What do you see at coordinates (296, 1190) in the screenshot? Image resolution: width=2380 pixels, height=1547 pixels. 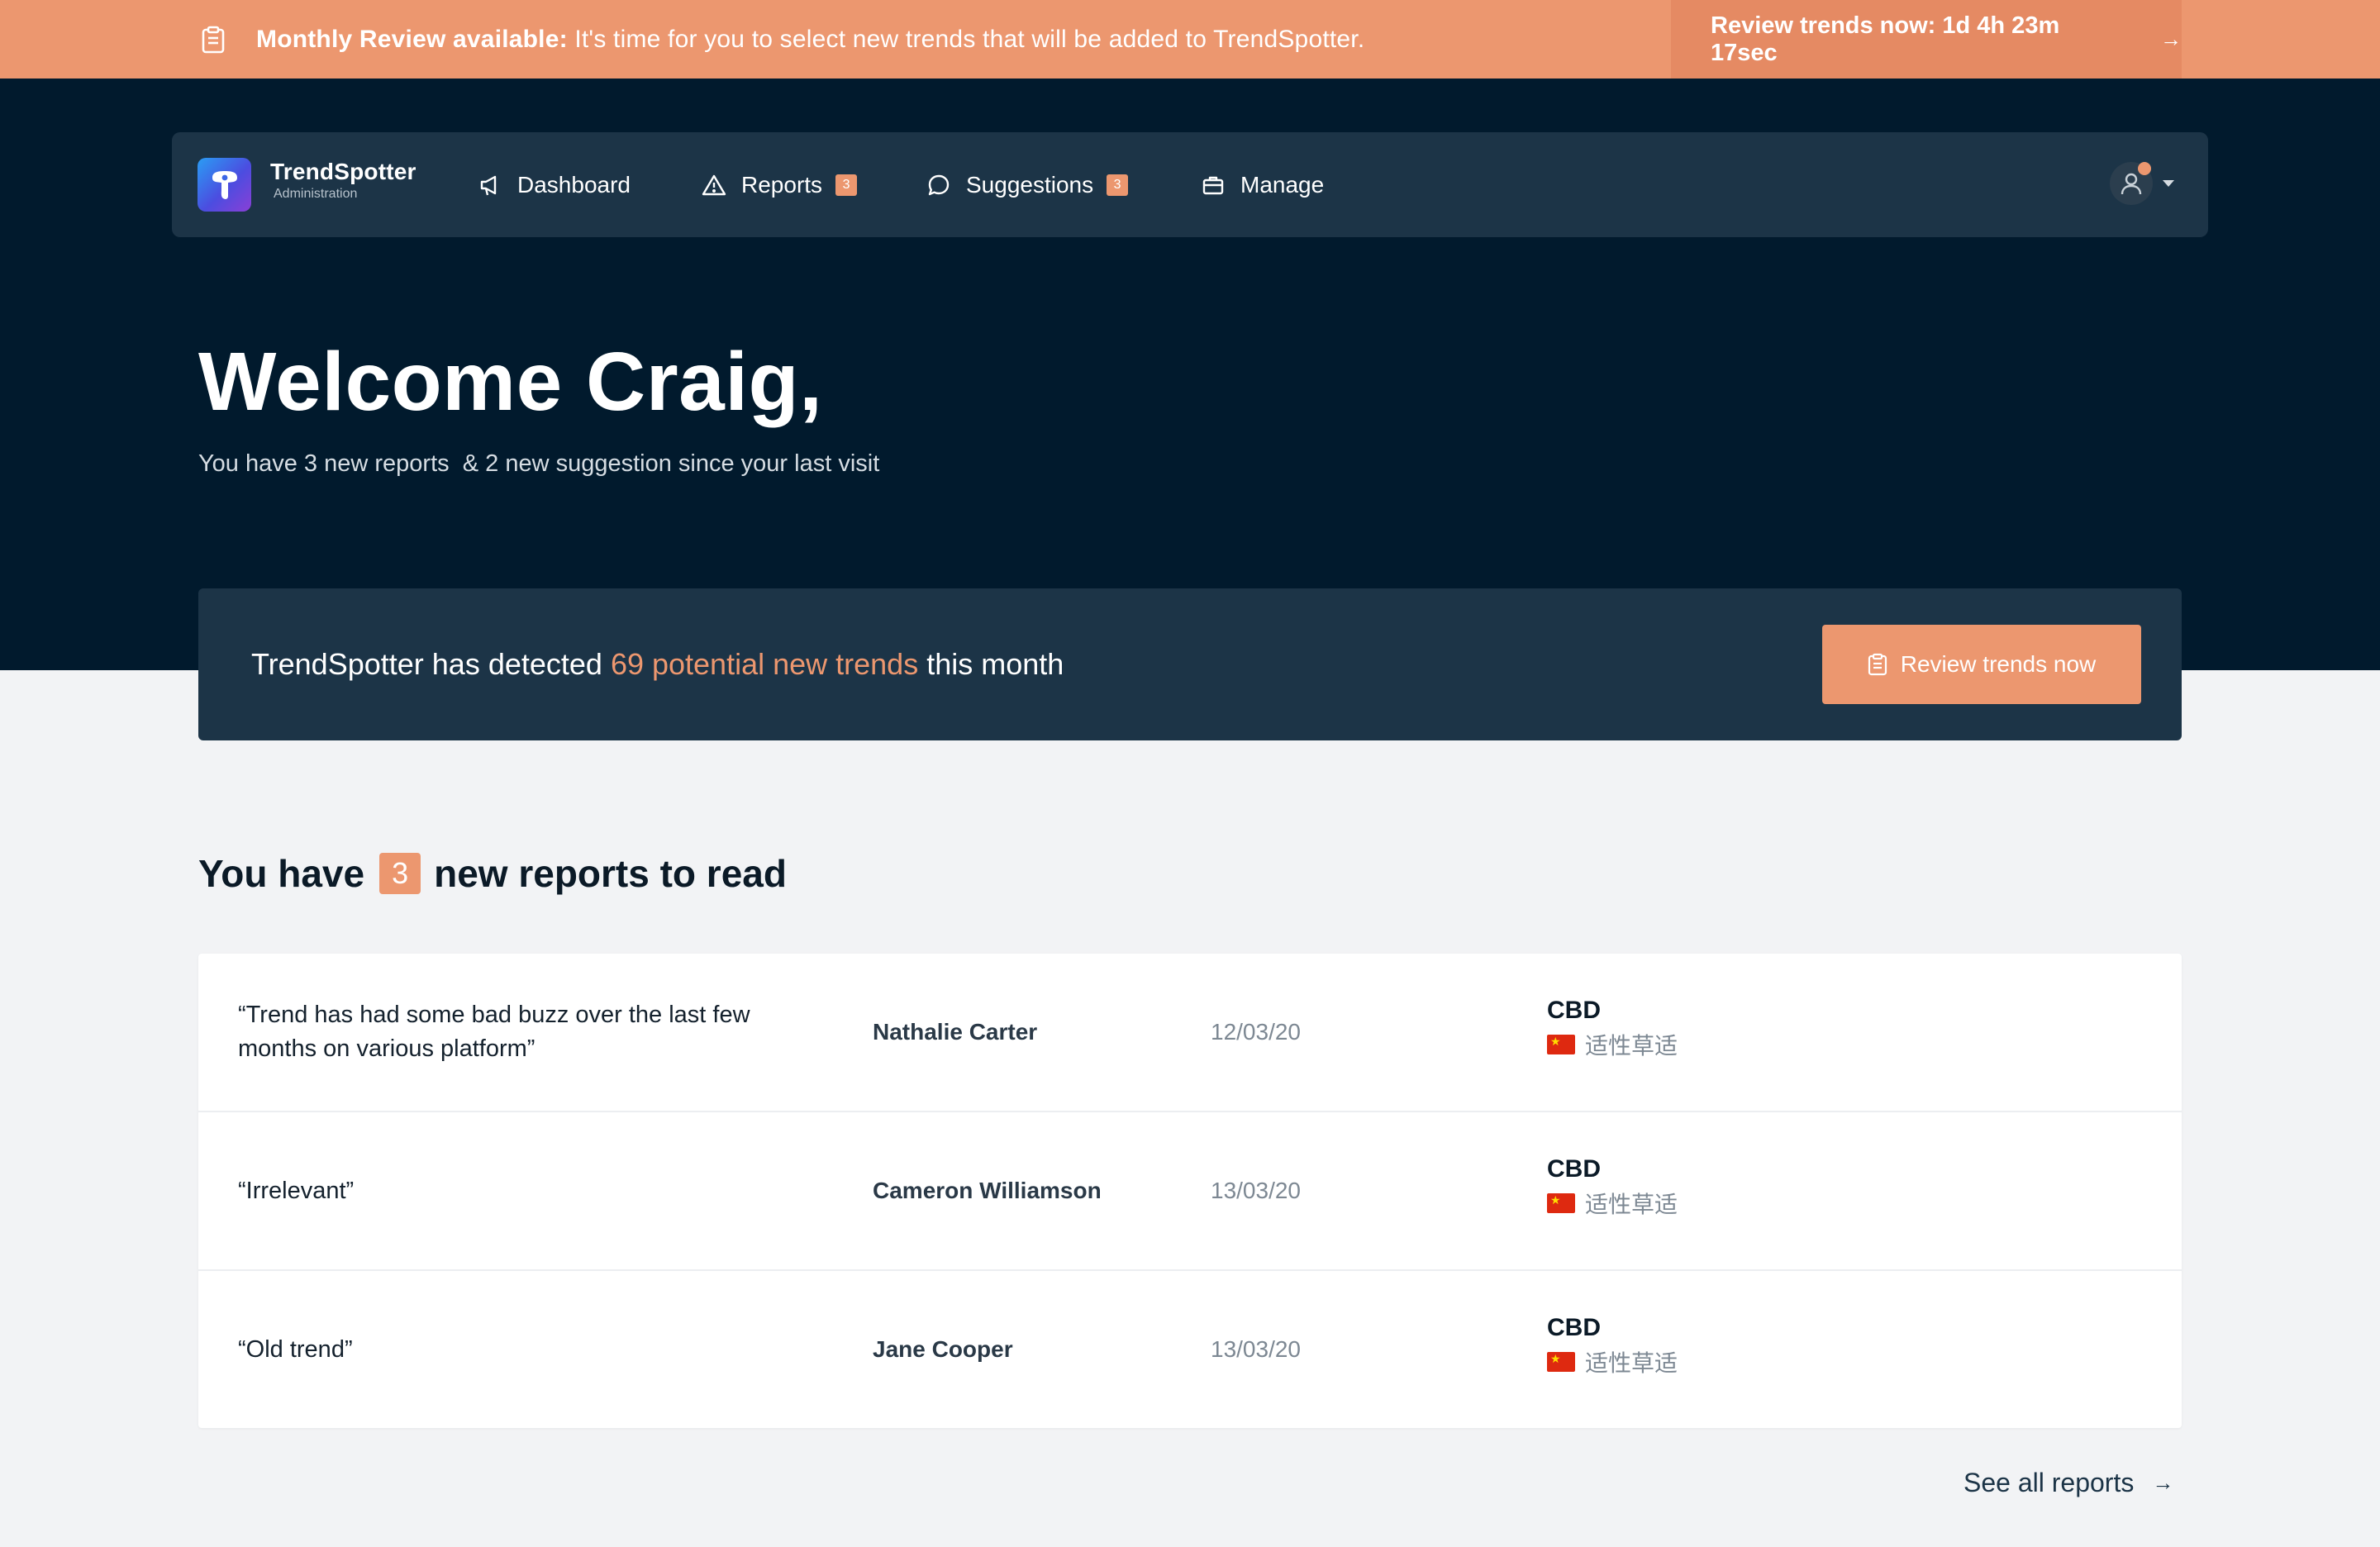 I see `report-quote: “Irrelevant”` at bounding box center [296, 1190].